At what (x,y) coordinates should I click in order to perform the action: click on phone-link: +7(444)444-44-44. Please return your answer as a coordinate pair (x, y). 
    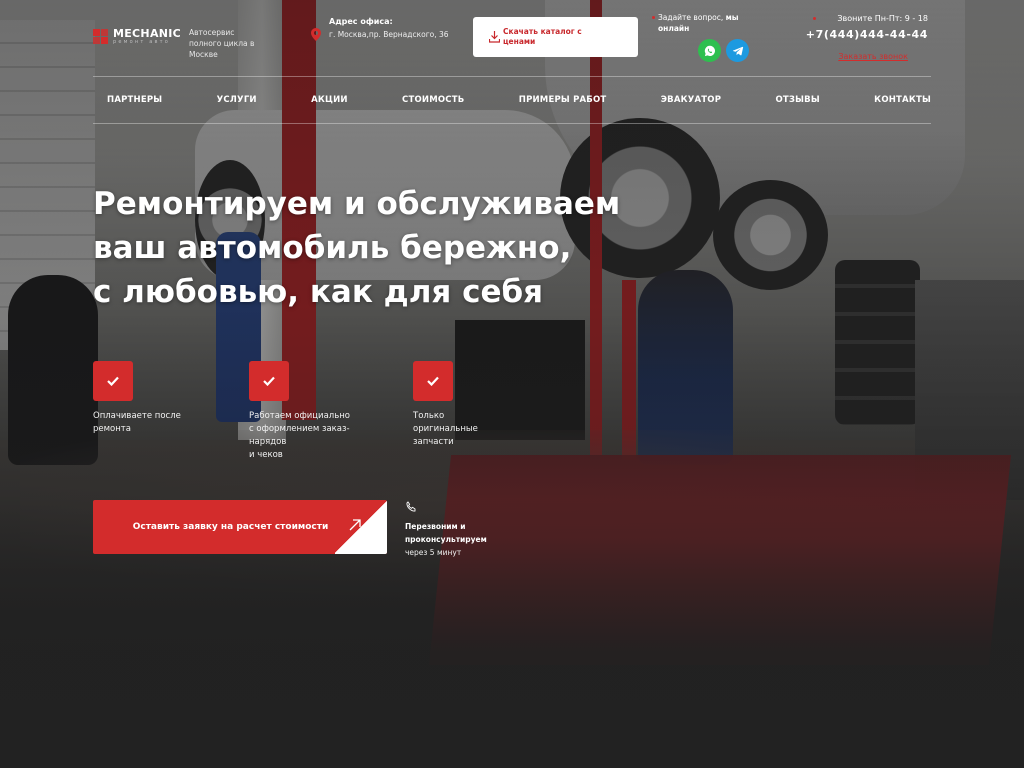
    Looking at the image, I should click on (863, 34).